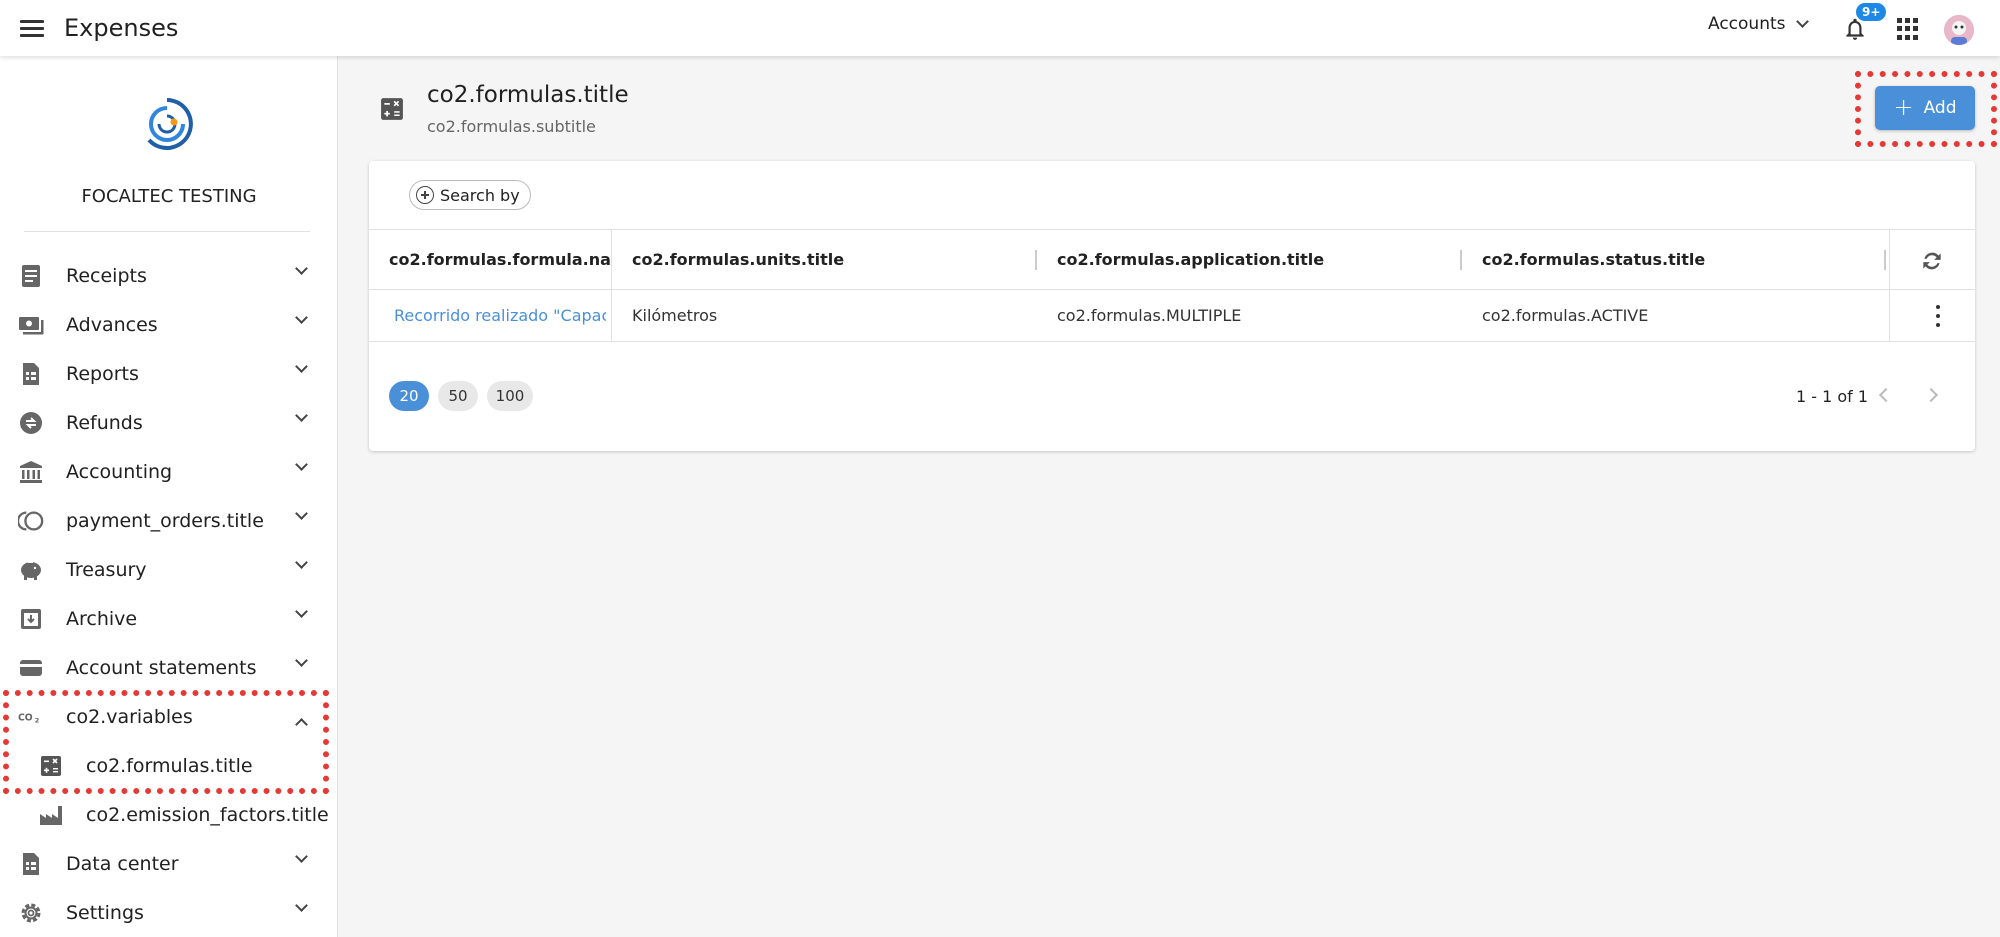 The image size is (2000, 937). I want to click on sidebar-item-accounting: Accounting, so click(169, 472).